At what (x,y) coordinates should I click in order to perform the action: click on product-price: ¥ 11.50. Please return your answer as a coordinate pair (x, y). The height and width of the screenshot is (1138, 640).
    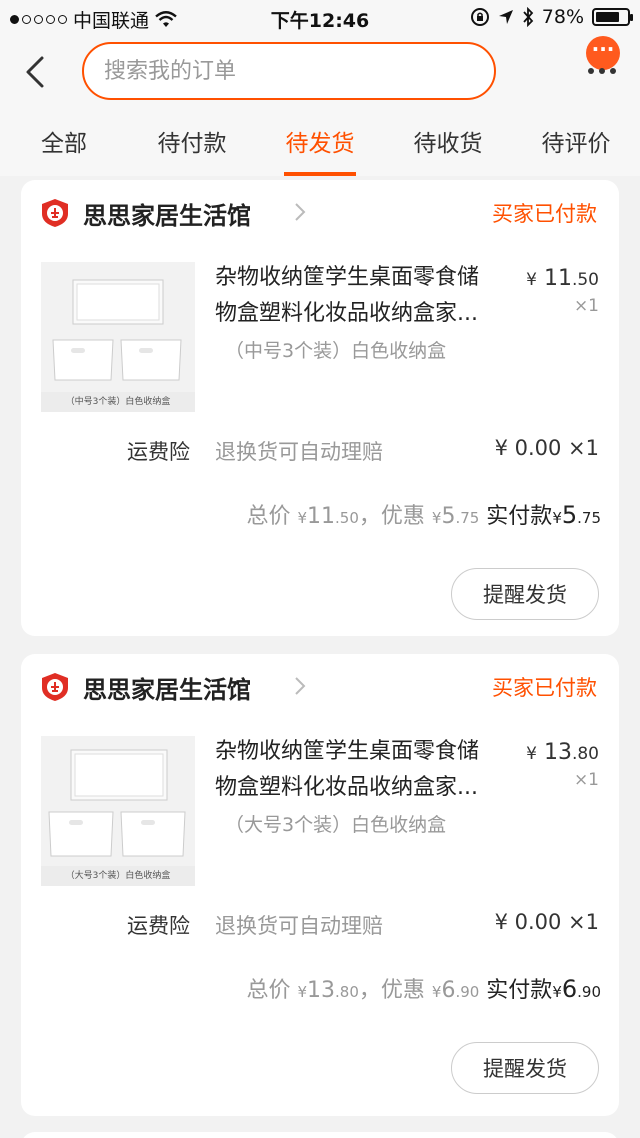
    Looking at the image, I should click on (562, 278).